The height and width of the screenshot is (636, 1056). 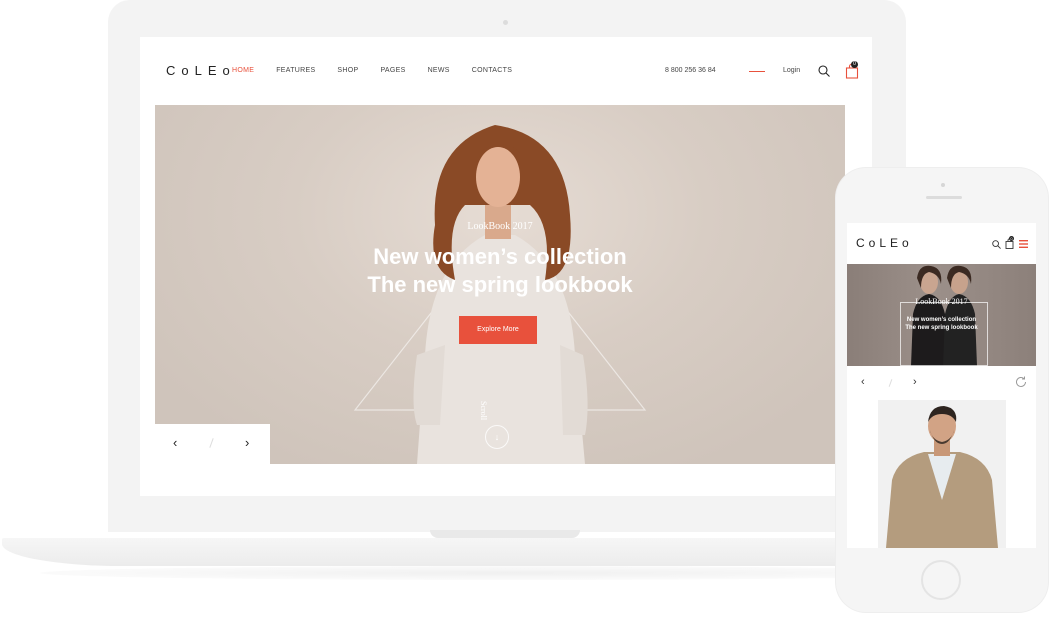 What do you see at coordinates (1011, 238) in the screenshot?
I see `mobile-cart-count-badge: 0` at bounding box center [1011, 238].